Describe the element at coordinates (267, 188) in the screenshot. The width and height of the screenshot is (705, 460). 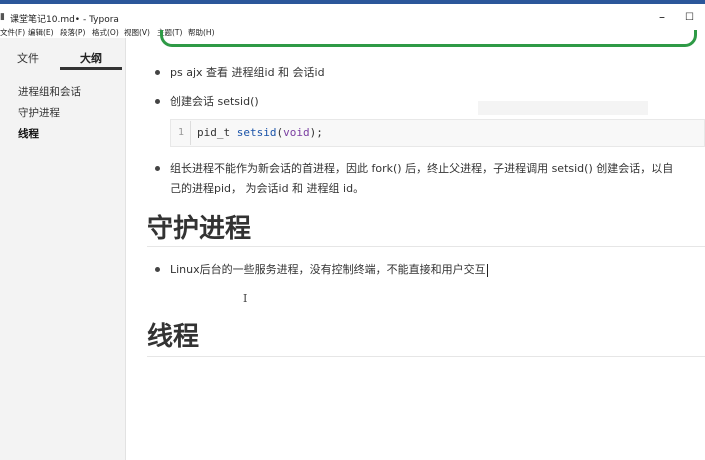
I see `bullet-text-leader-line2: 己的进程pid， 为会话id 和 进程组 id。` at that location.